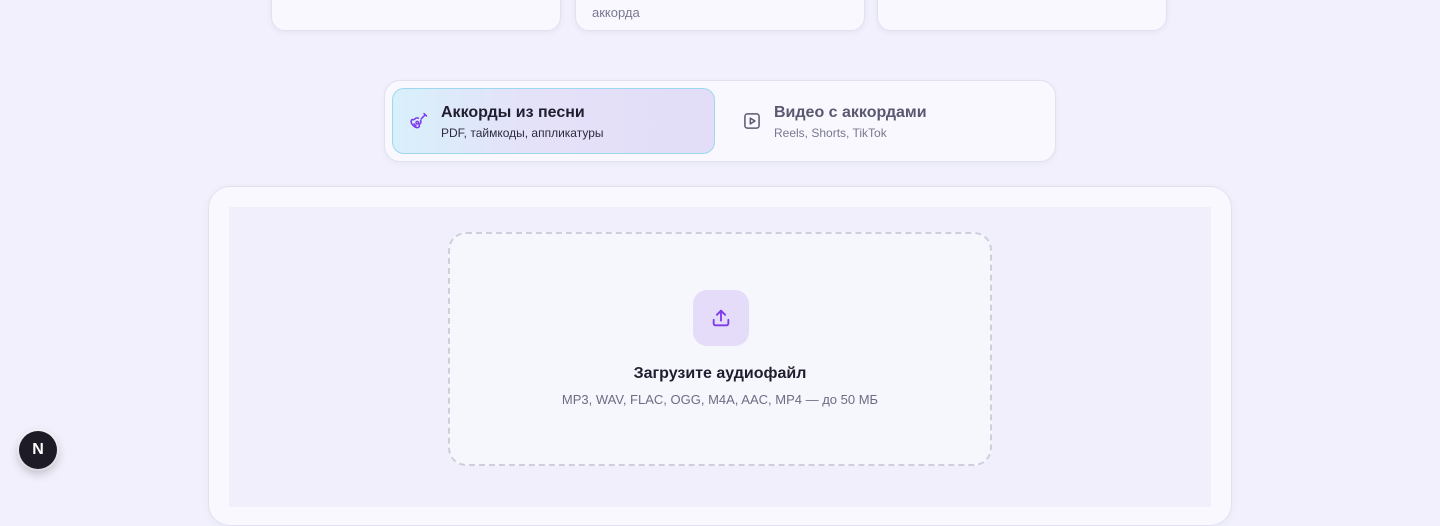 Image resolution: width=1440 pixels, height=526 pixels. I want to click on video-play-icon, so click(752, 121).